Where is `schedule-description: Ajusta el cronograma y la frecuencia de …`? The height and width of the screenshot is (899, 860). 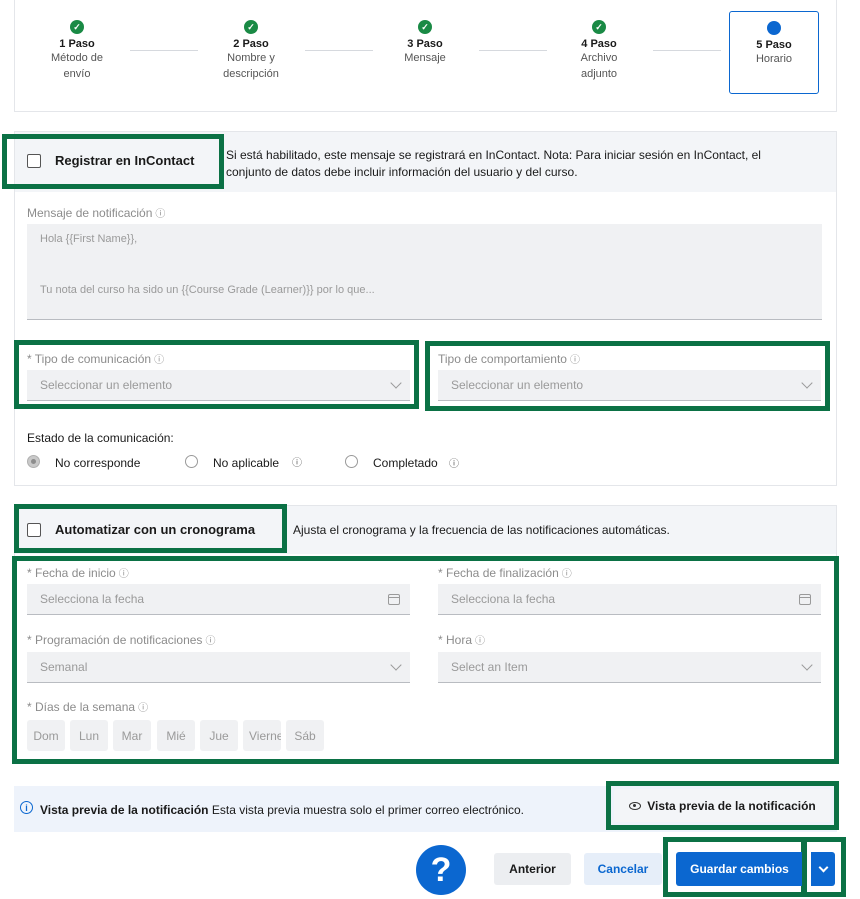 schedule-description: Ajusta el cronograma y la frecuencia de … is located at coordinates (481, 530).